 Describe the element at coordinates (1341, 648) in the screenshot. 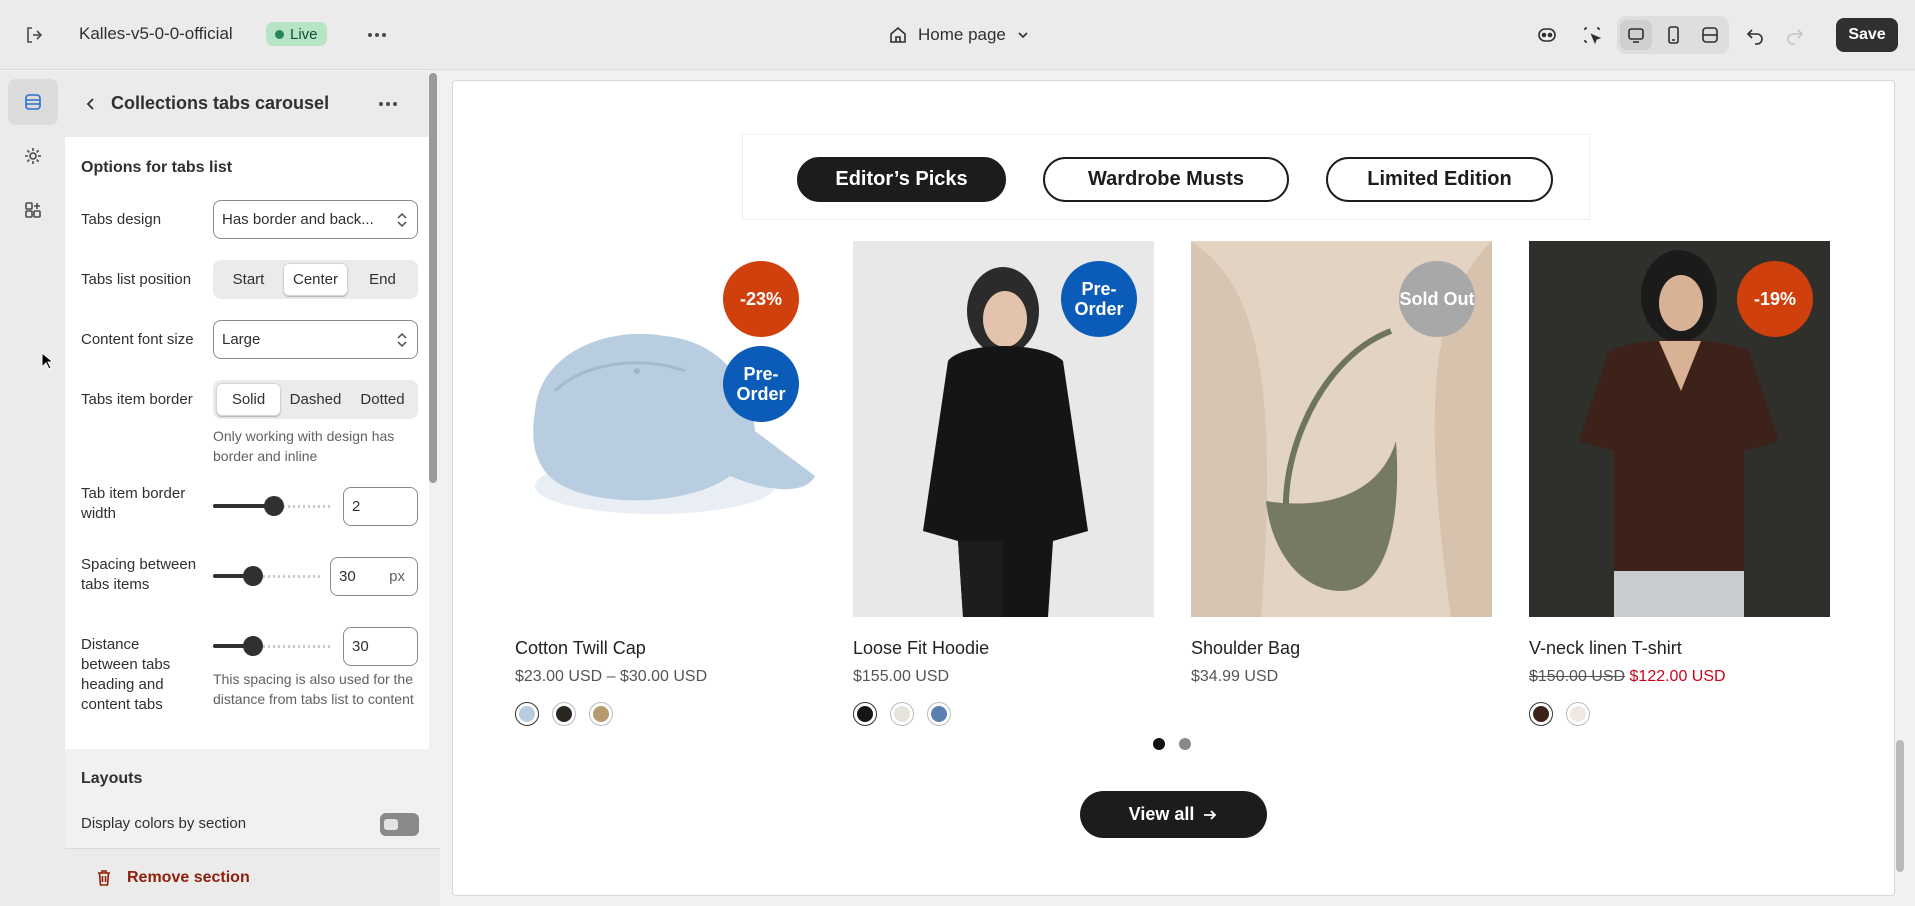

I see `product-name: Shoulder Bag` at that location.